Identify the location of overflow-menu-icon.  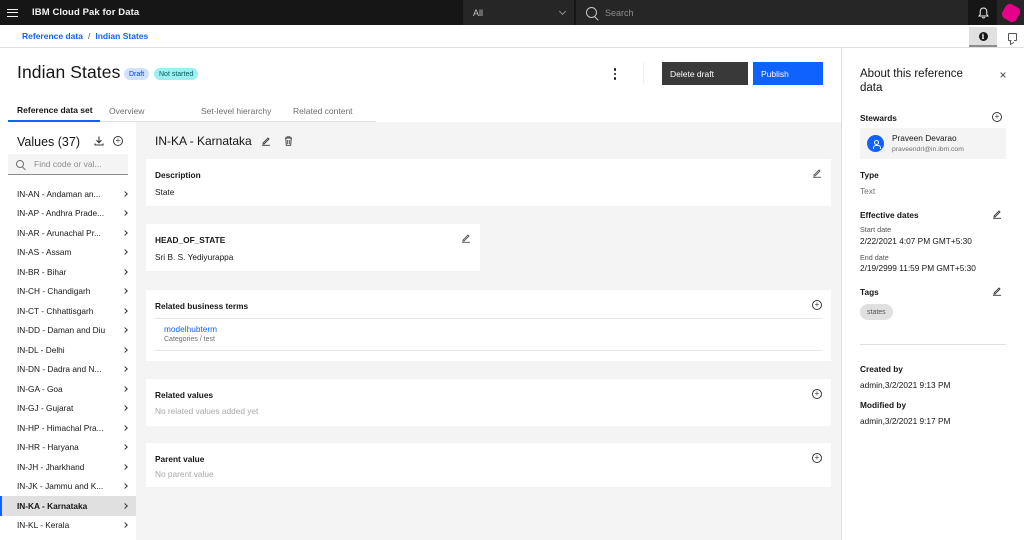
(615, 74).